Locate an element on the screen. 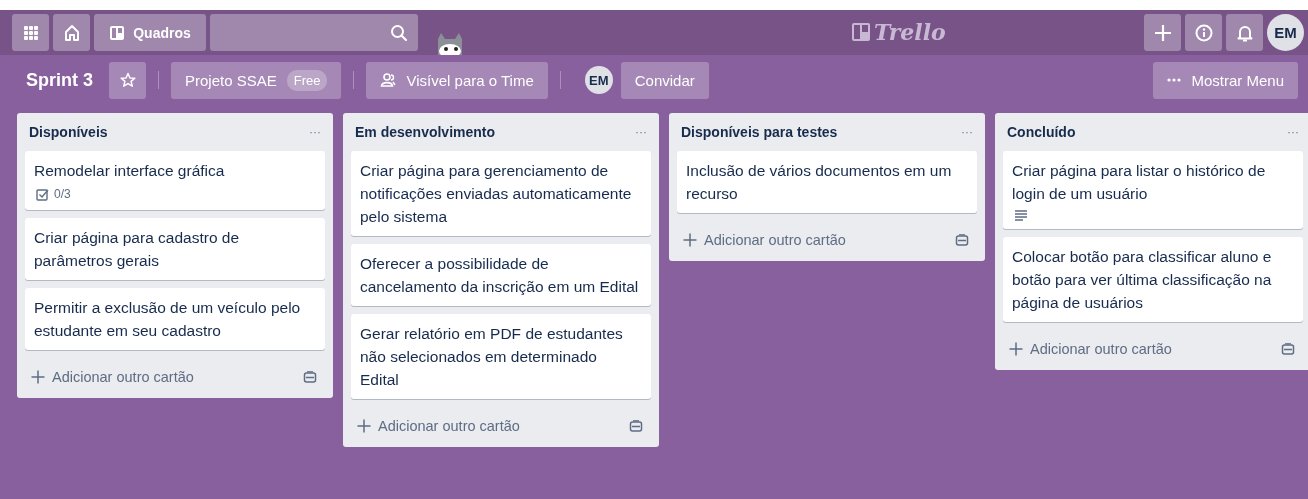  home-icon is located at coordinates (71, 32).